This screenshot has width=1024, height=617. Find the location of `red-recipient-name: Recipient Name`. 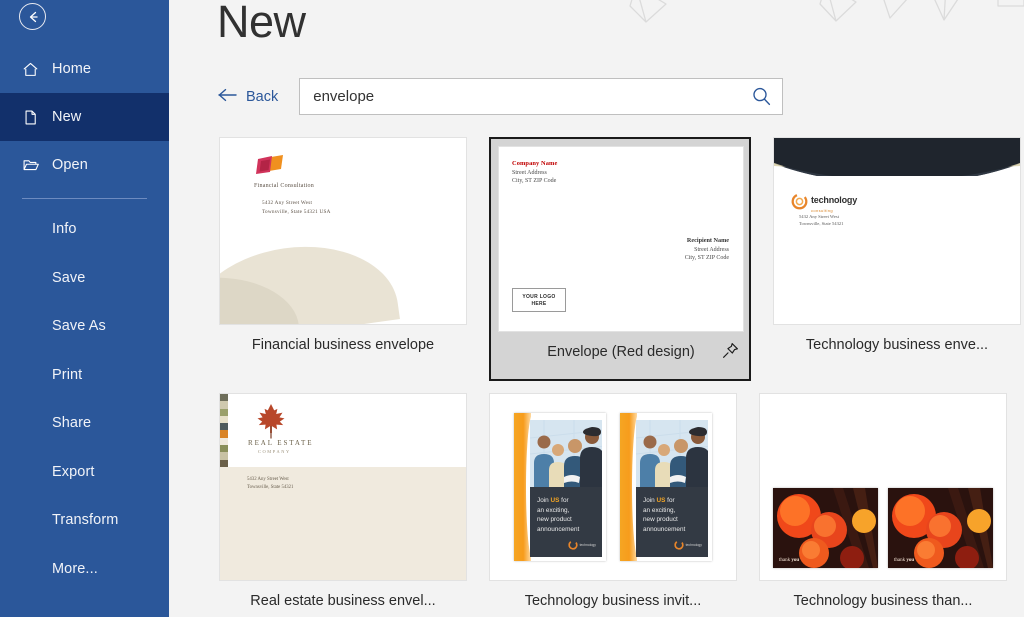

red-recipient-name: Recipient Name is located at coordinates (707, 240).